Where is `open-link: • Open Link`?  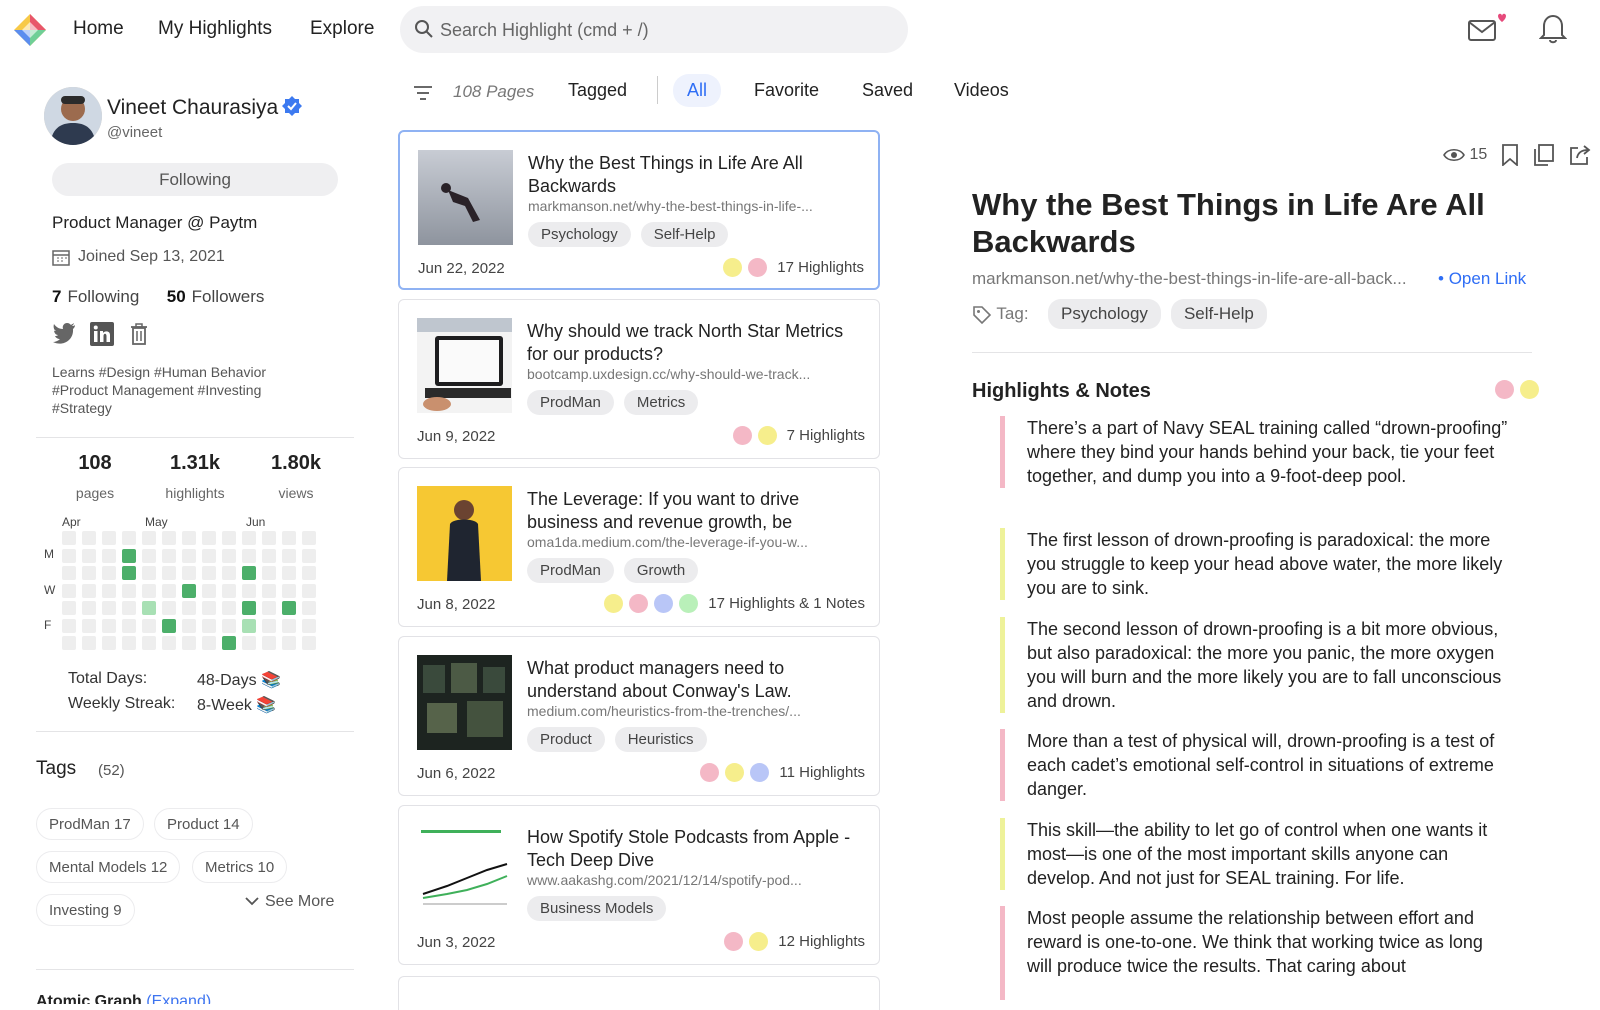
open-link: • Open Link is located at coordinates (1482, 279).